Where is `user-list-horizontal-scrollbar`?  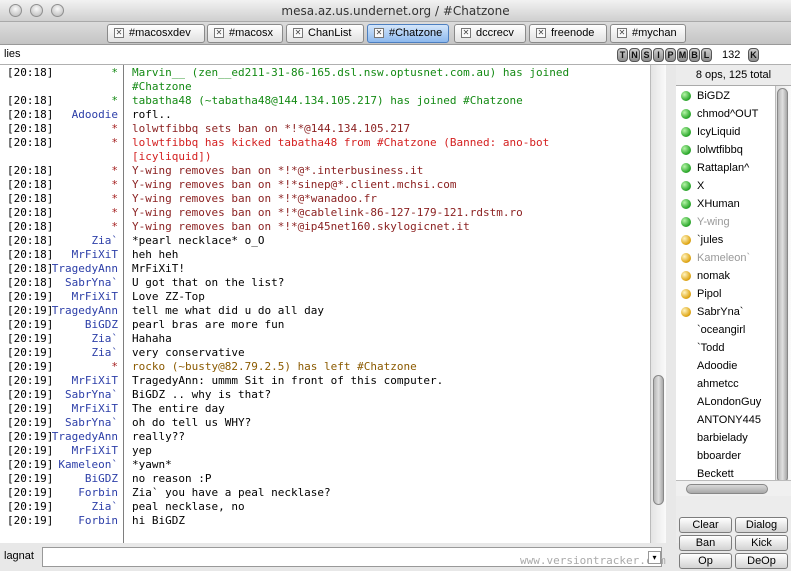
user-list-horizontal-scrollbar is located at coordinates (733, 488).